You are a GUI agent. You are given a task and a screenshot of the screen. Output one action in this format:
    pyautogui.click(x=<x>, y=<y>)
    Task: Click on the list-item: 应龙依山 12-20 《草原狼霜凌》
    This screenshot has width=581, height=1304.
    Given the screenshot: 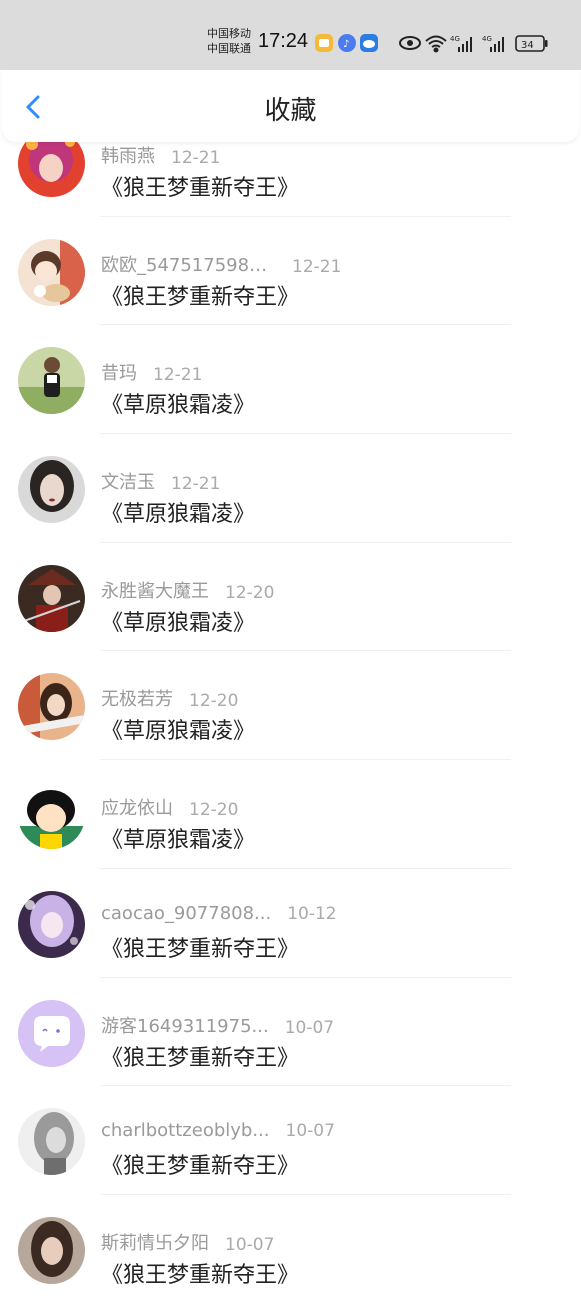 What is the action you would take?
    pyautogui.click(x=290, y=814)
    